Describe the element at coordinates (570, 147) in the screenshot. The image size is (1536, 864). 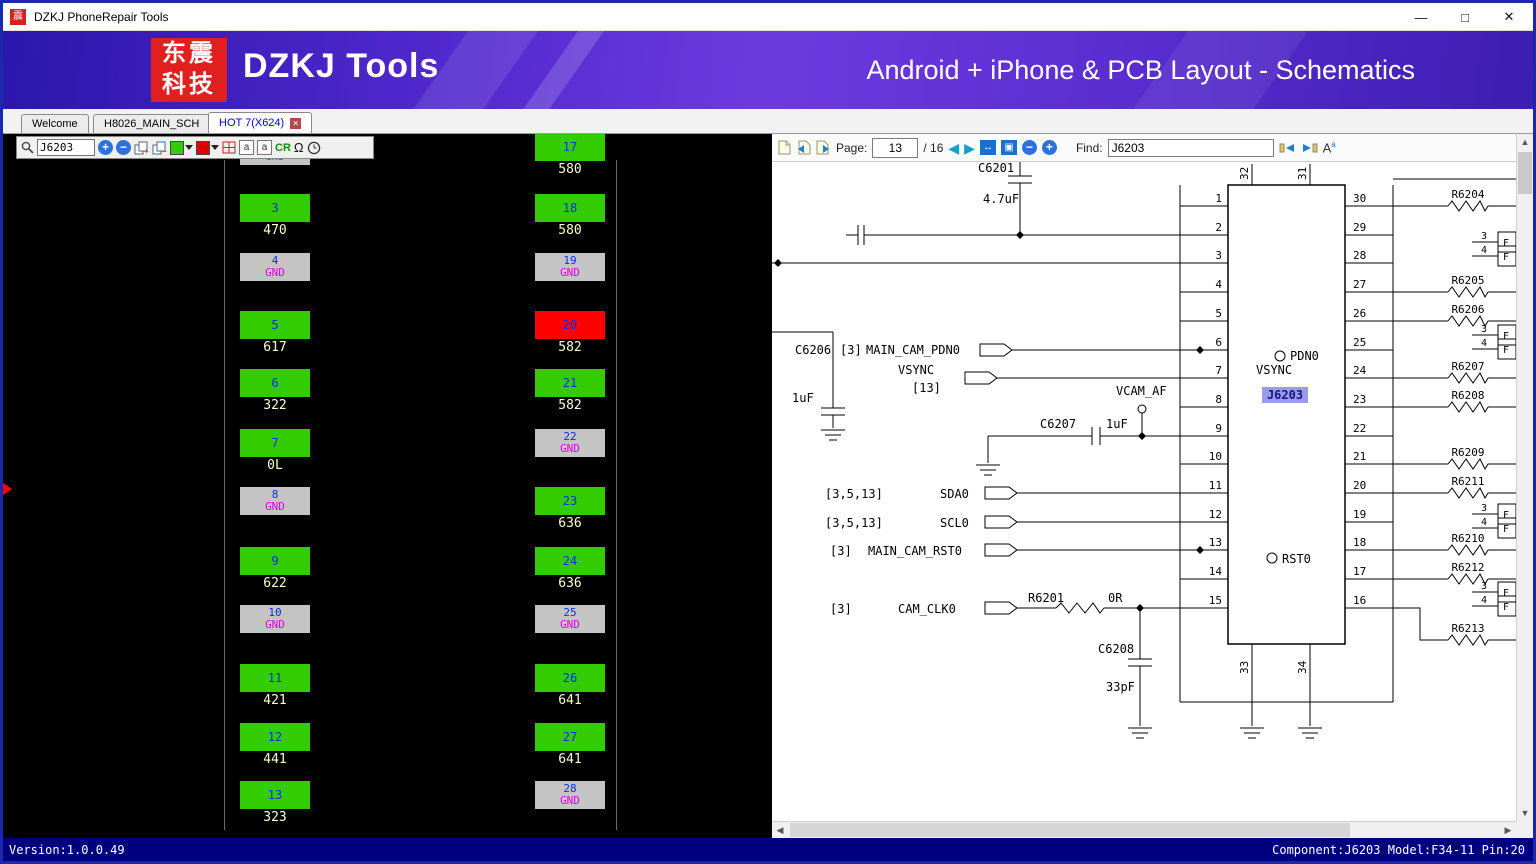
I see `pin-box-17: 17` at that location.